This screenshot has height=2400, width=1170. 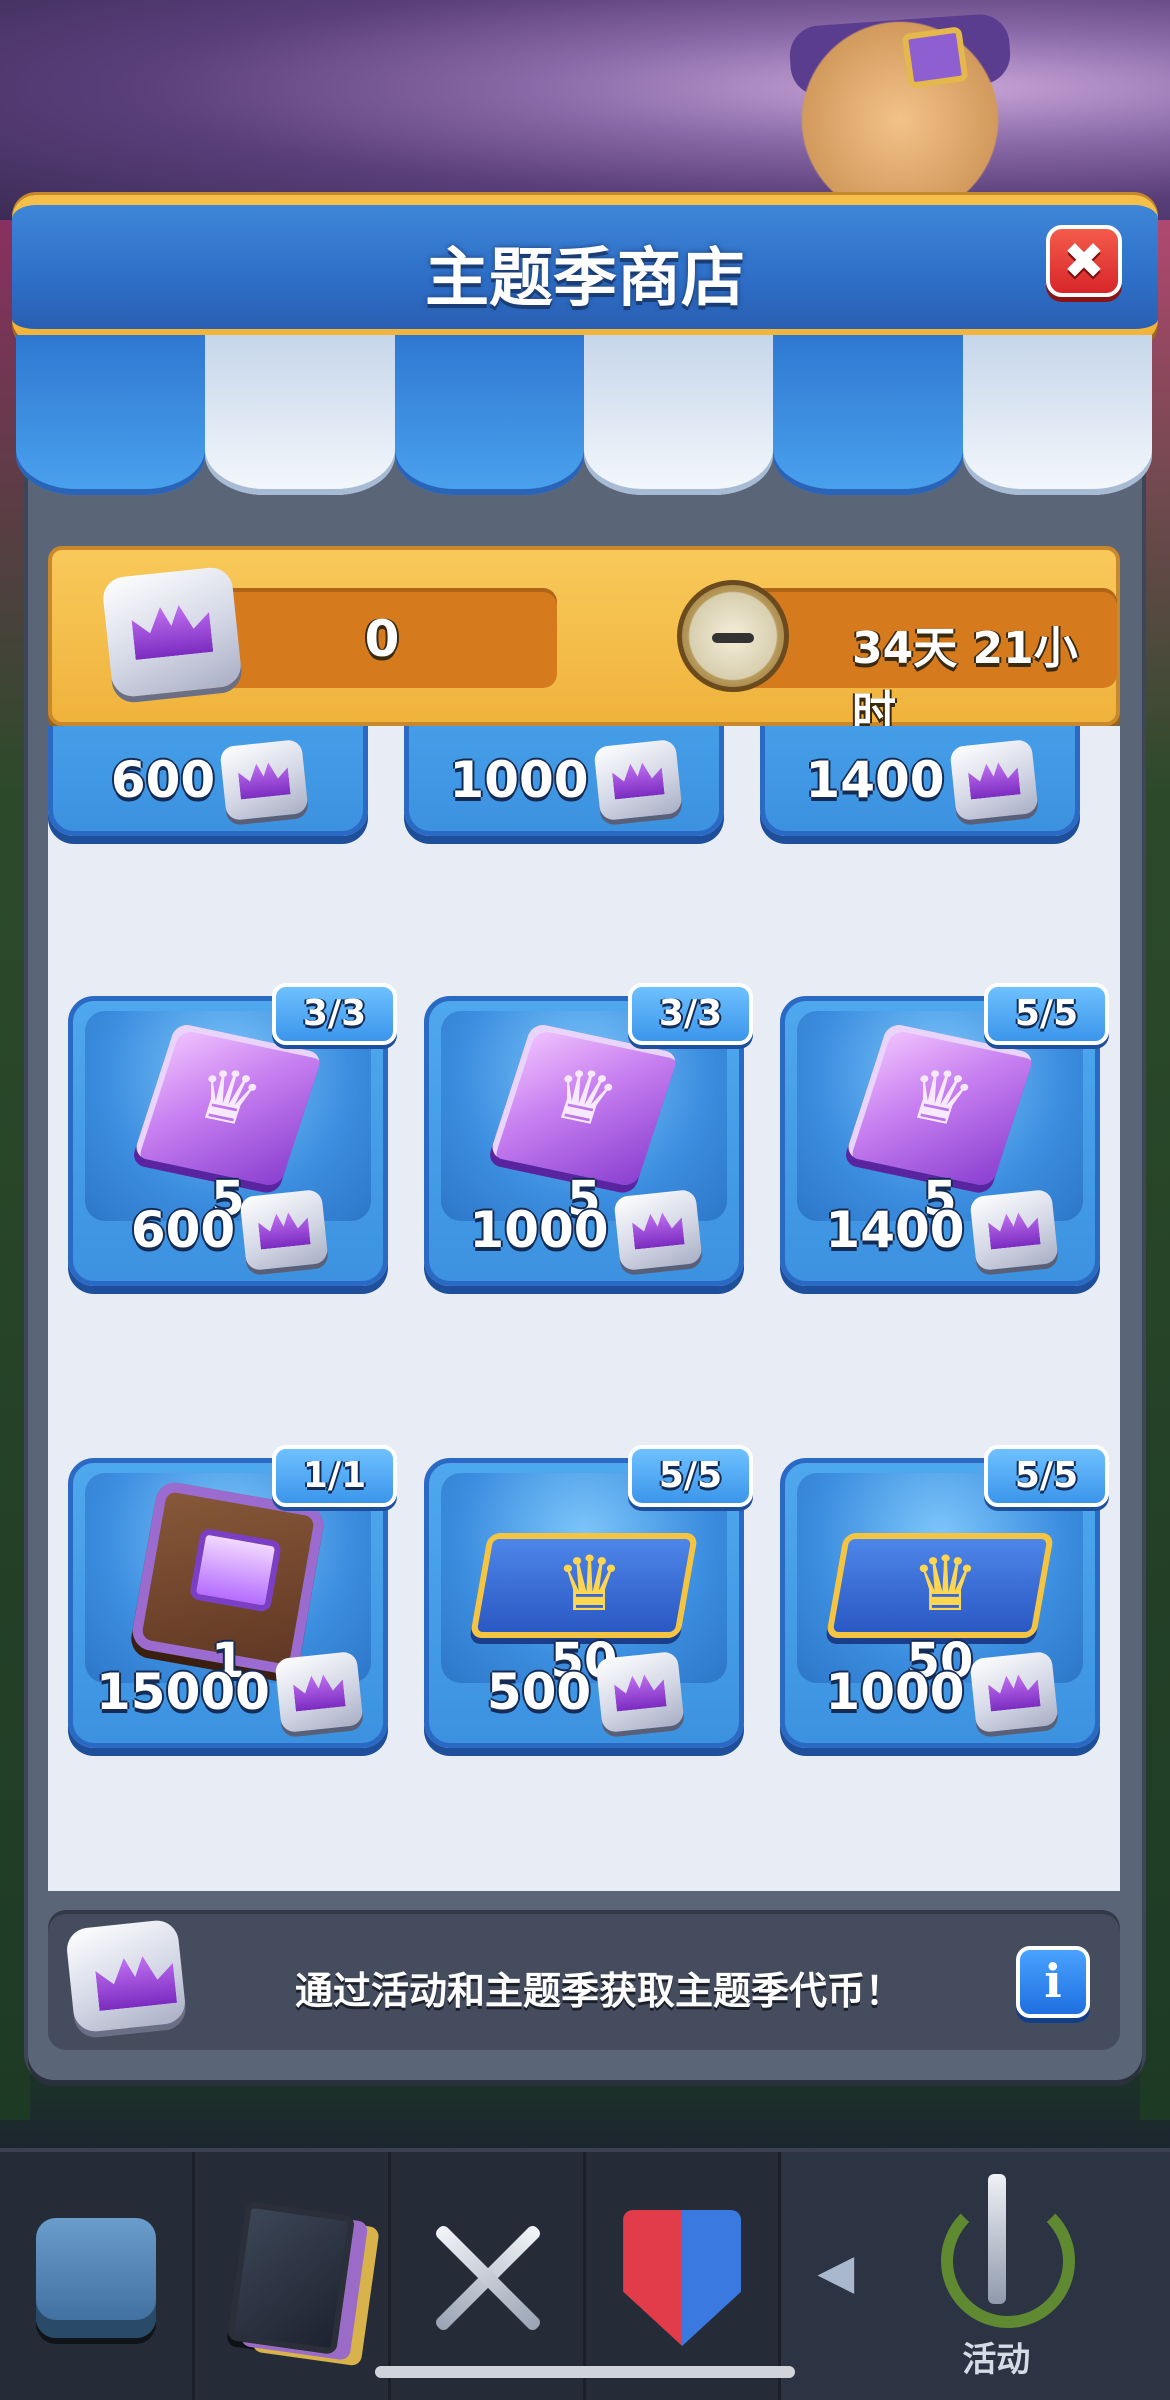 I want to click on close-icon: ✖, so click(x=1084, y=261).